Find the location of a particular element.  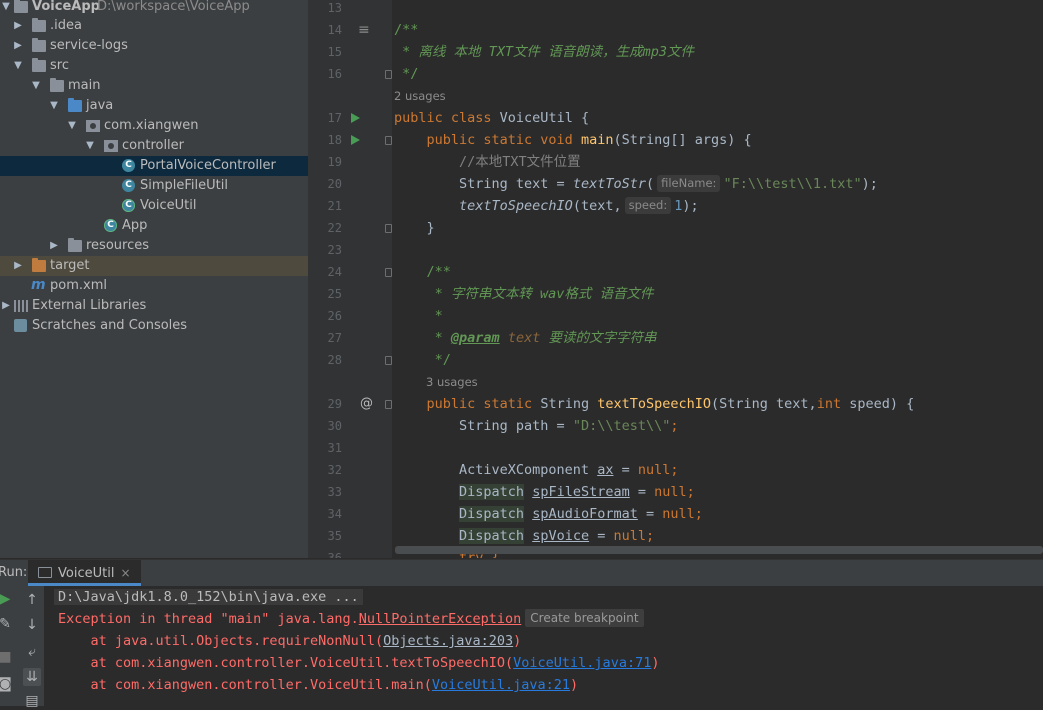

line-number: 21 is located at coordinates (334, 206).